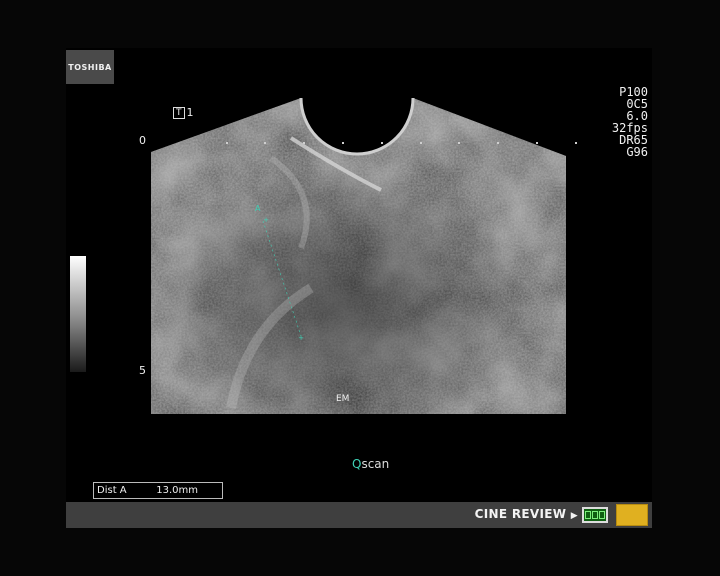 Image resolution: width=720 pixels, height=576 pixels. Describe the element at coordinates (375, 464) in the screenshot. I see `qscan-text: scan` at that location.